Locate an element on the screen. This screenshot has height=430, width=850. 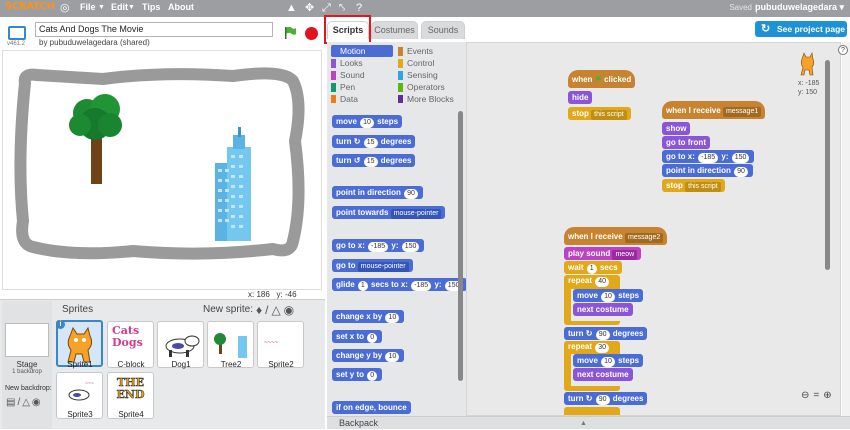
info-icon: i is located at coordinates (60, 324).